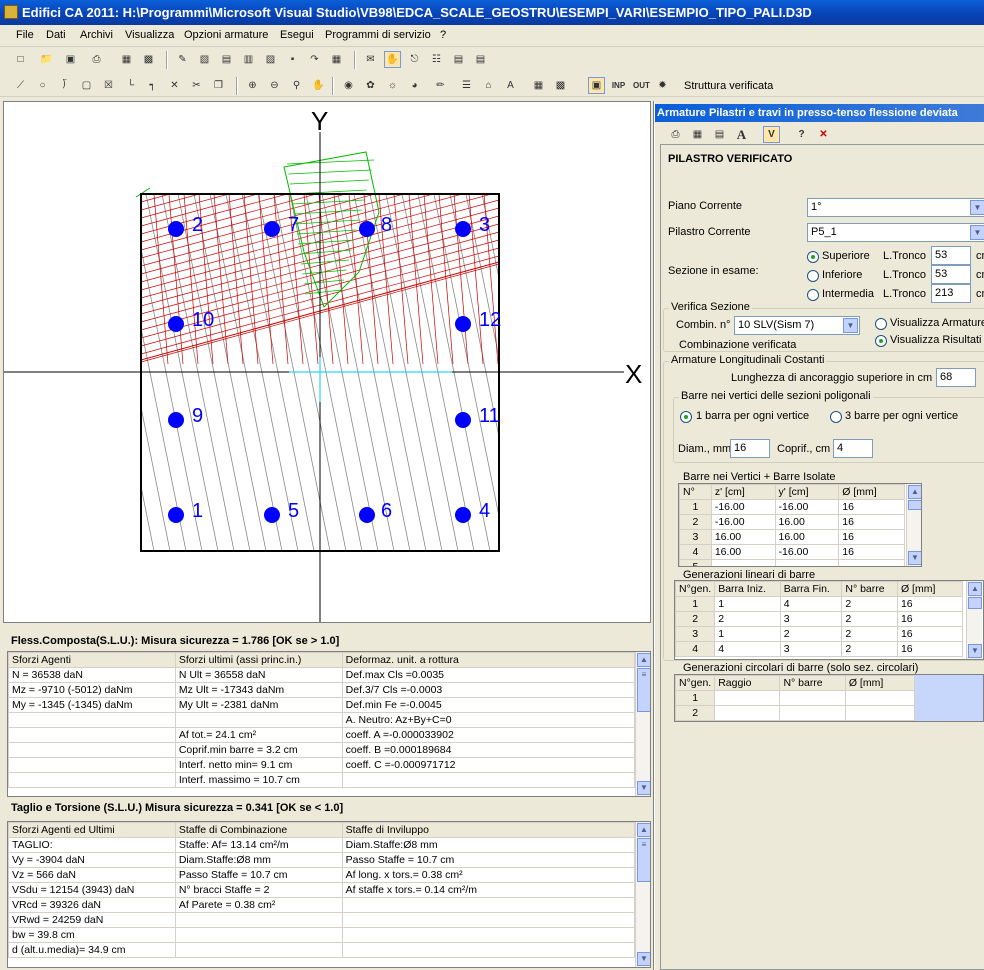  Describe the element at coordinates (913, 525) in the screenshot. I see `barre-vertici-scrollbar: ▲ ▼` at that location.